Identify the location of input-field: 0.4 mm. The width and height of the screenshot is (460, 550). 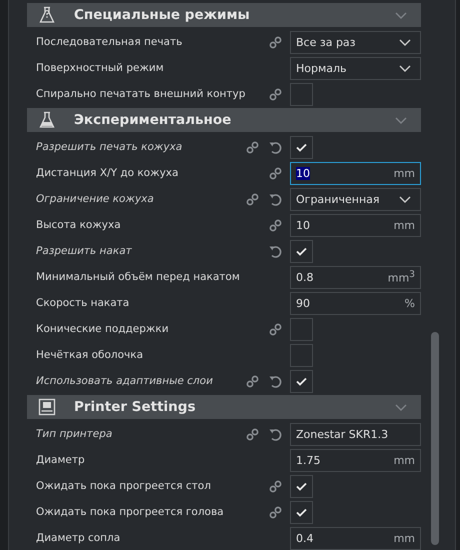
(355, 538).